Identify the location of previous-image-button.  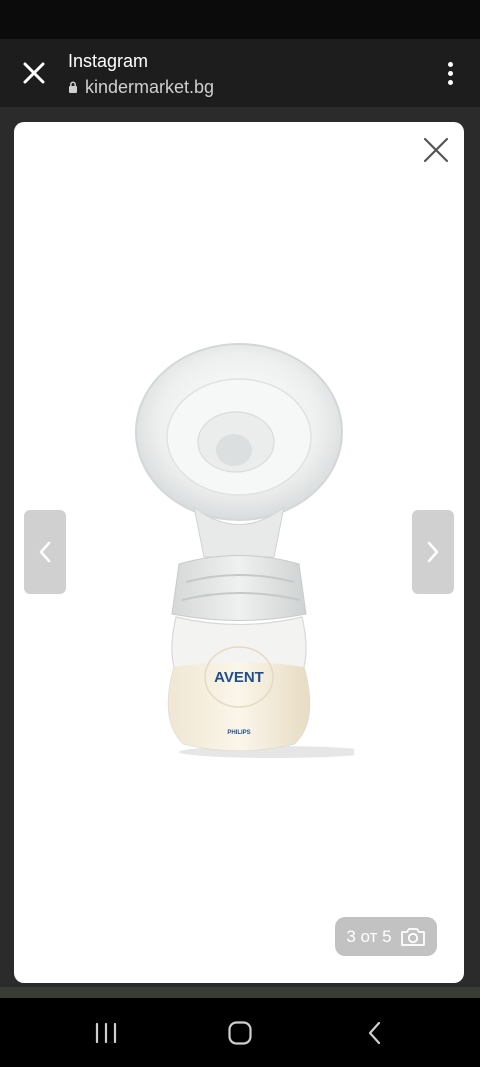
(45, 552).